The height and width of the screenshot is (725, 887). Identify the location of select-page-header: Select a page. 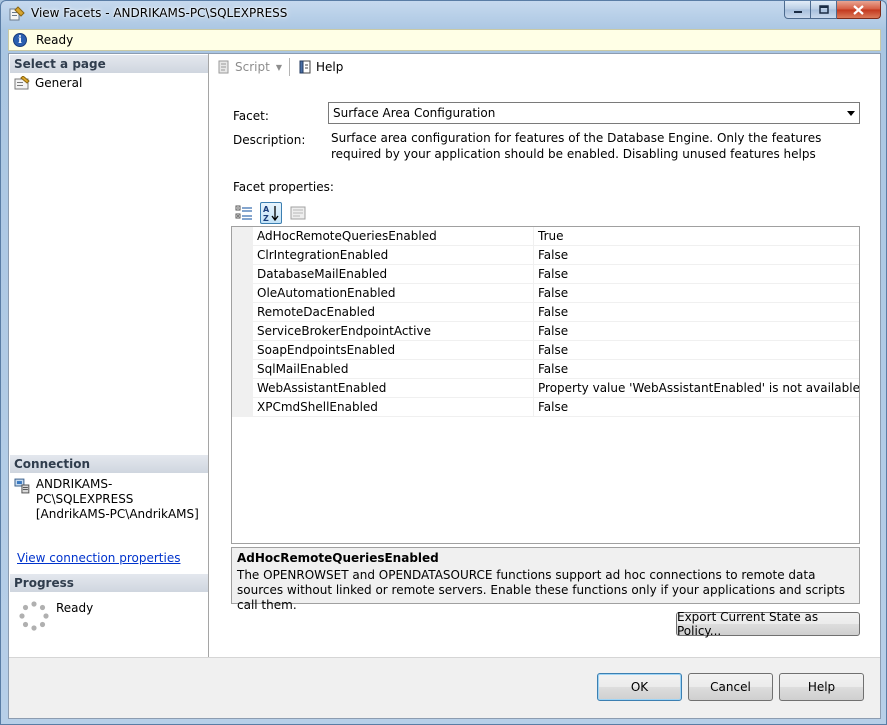
(109, 64).